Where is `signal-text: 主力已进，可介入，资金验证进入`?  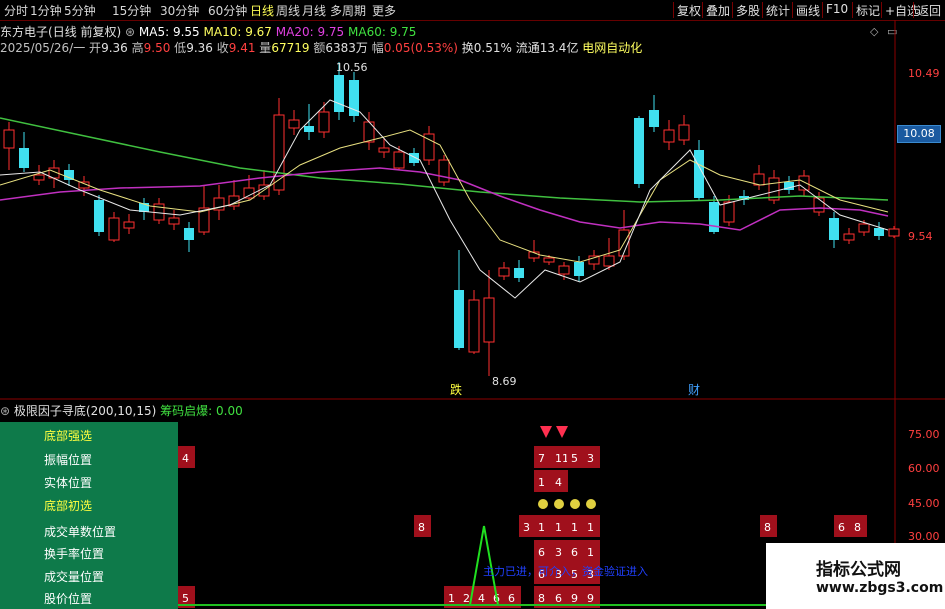 signal-text: 主力已进，可介入，资金验证进入 is located at coordinates (565, 571).